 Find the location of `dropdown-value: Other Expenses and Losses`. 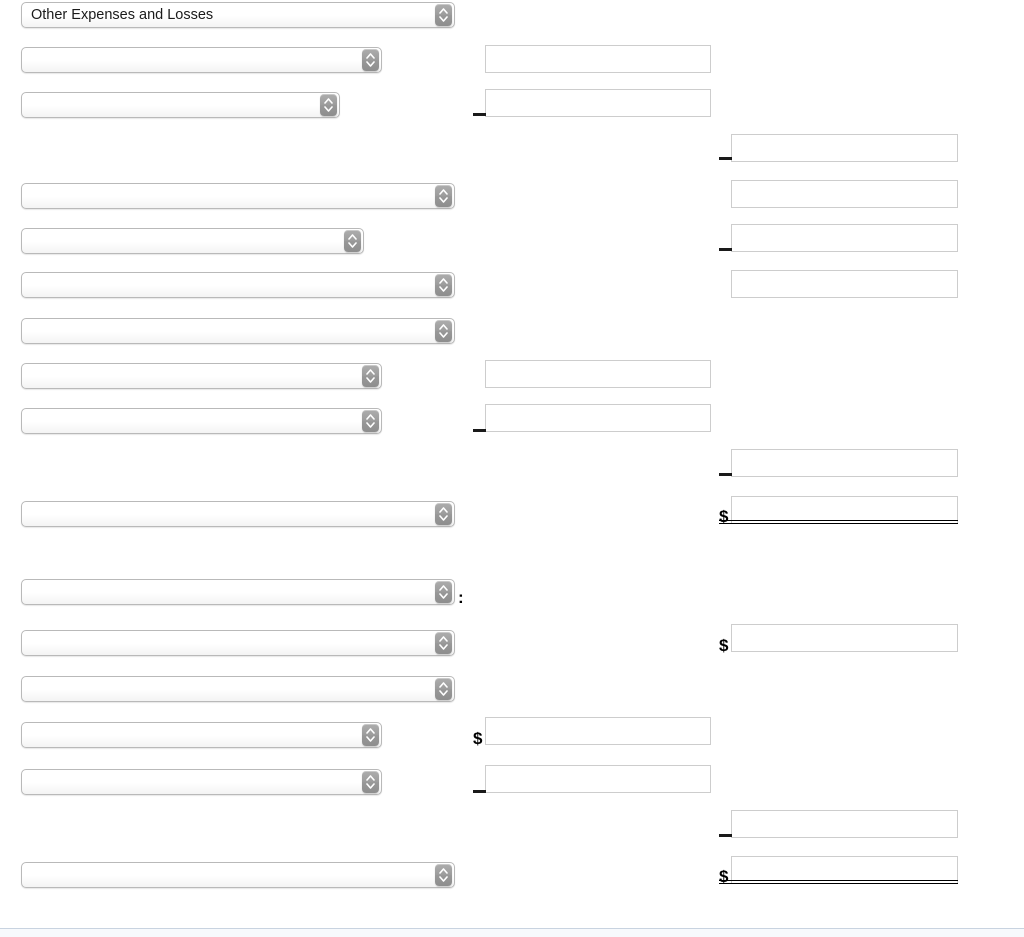

dropdown-value: Other Expenses and Losses is located at coordinates (122, 15).